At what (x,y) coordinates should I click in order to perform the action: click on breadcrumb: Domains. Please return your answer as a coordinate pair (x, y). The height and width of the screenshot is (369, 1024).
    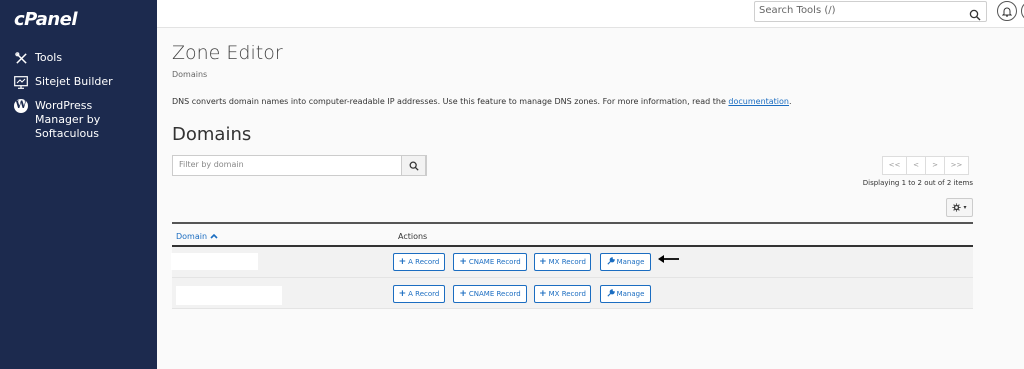
    Looking at the image, I should click on (190, 74).